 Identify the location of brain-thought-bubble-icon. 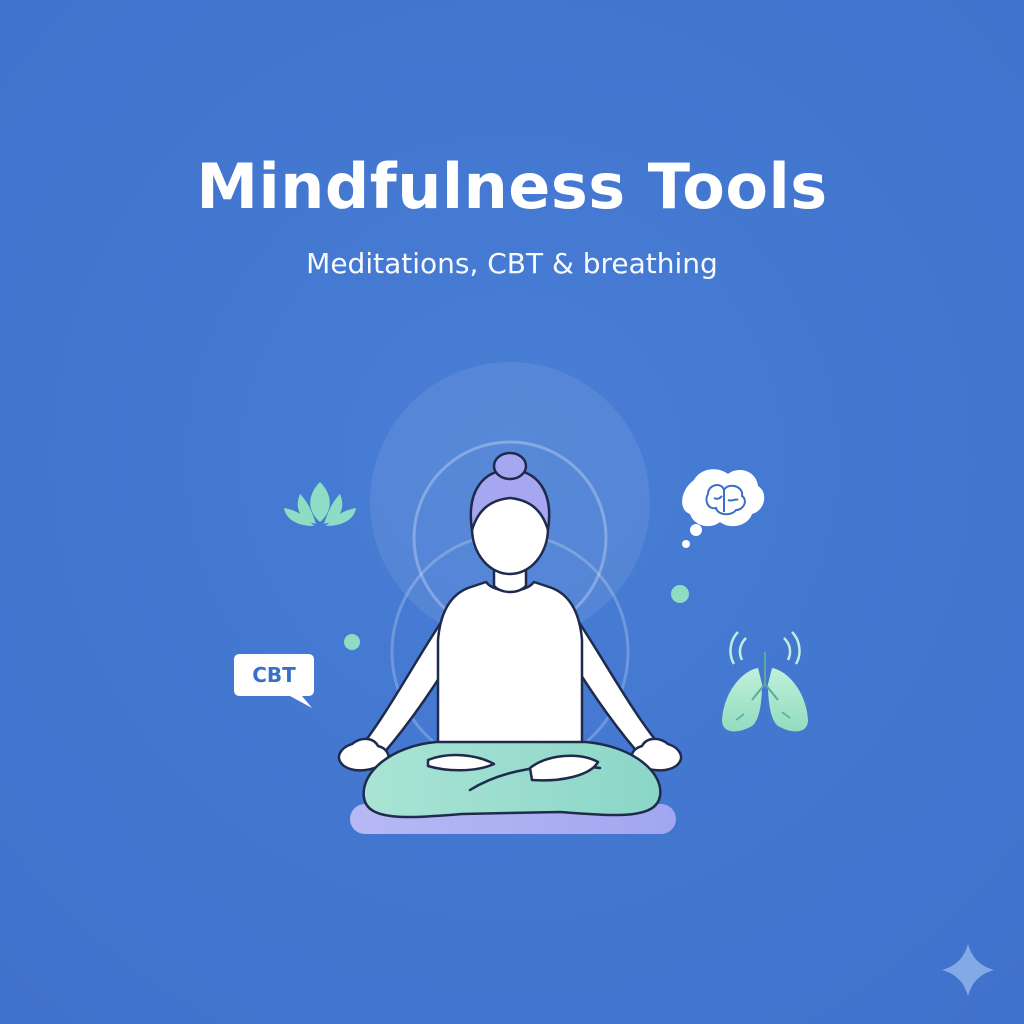
(723, 508).